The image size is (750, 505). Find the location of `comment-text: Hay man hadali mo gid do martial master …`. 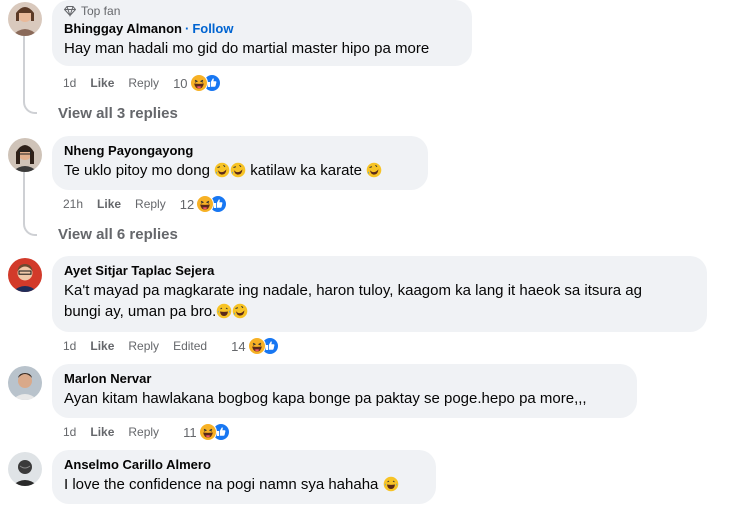

comment-text: Hay man hadali mo gid do martial master … is located at coordinates (247, 48).